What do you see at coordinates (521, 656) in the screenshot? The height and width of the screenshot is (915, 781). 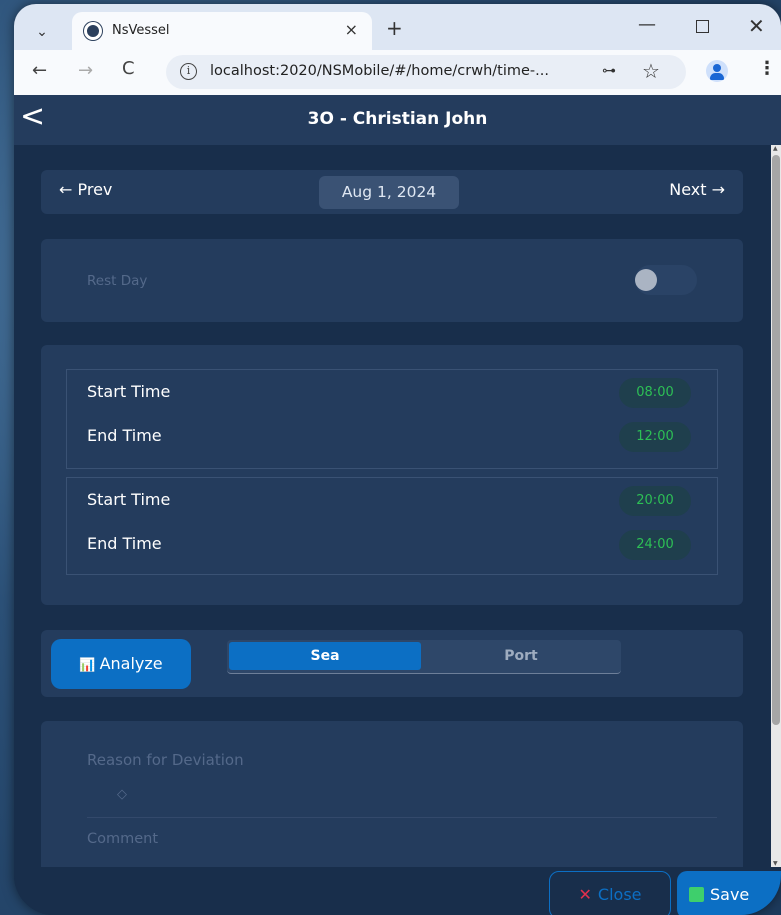 I see `segment-port: Port` at bounding box center [521, 656].